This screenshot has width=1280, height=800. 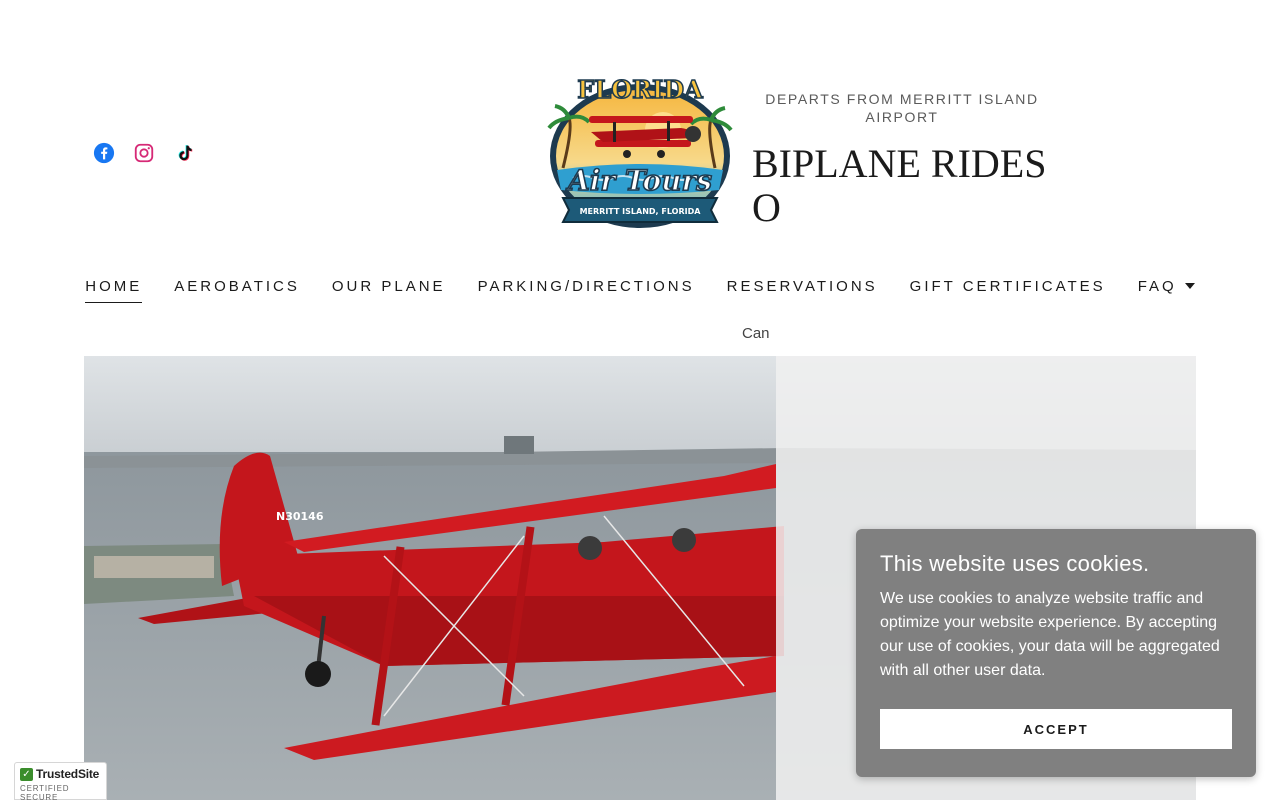 I want to click on badge-name: TrustedSite, so click(x=68, y=774).